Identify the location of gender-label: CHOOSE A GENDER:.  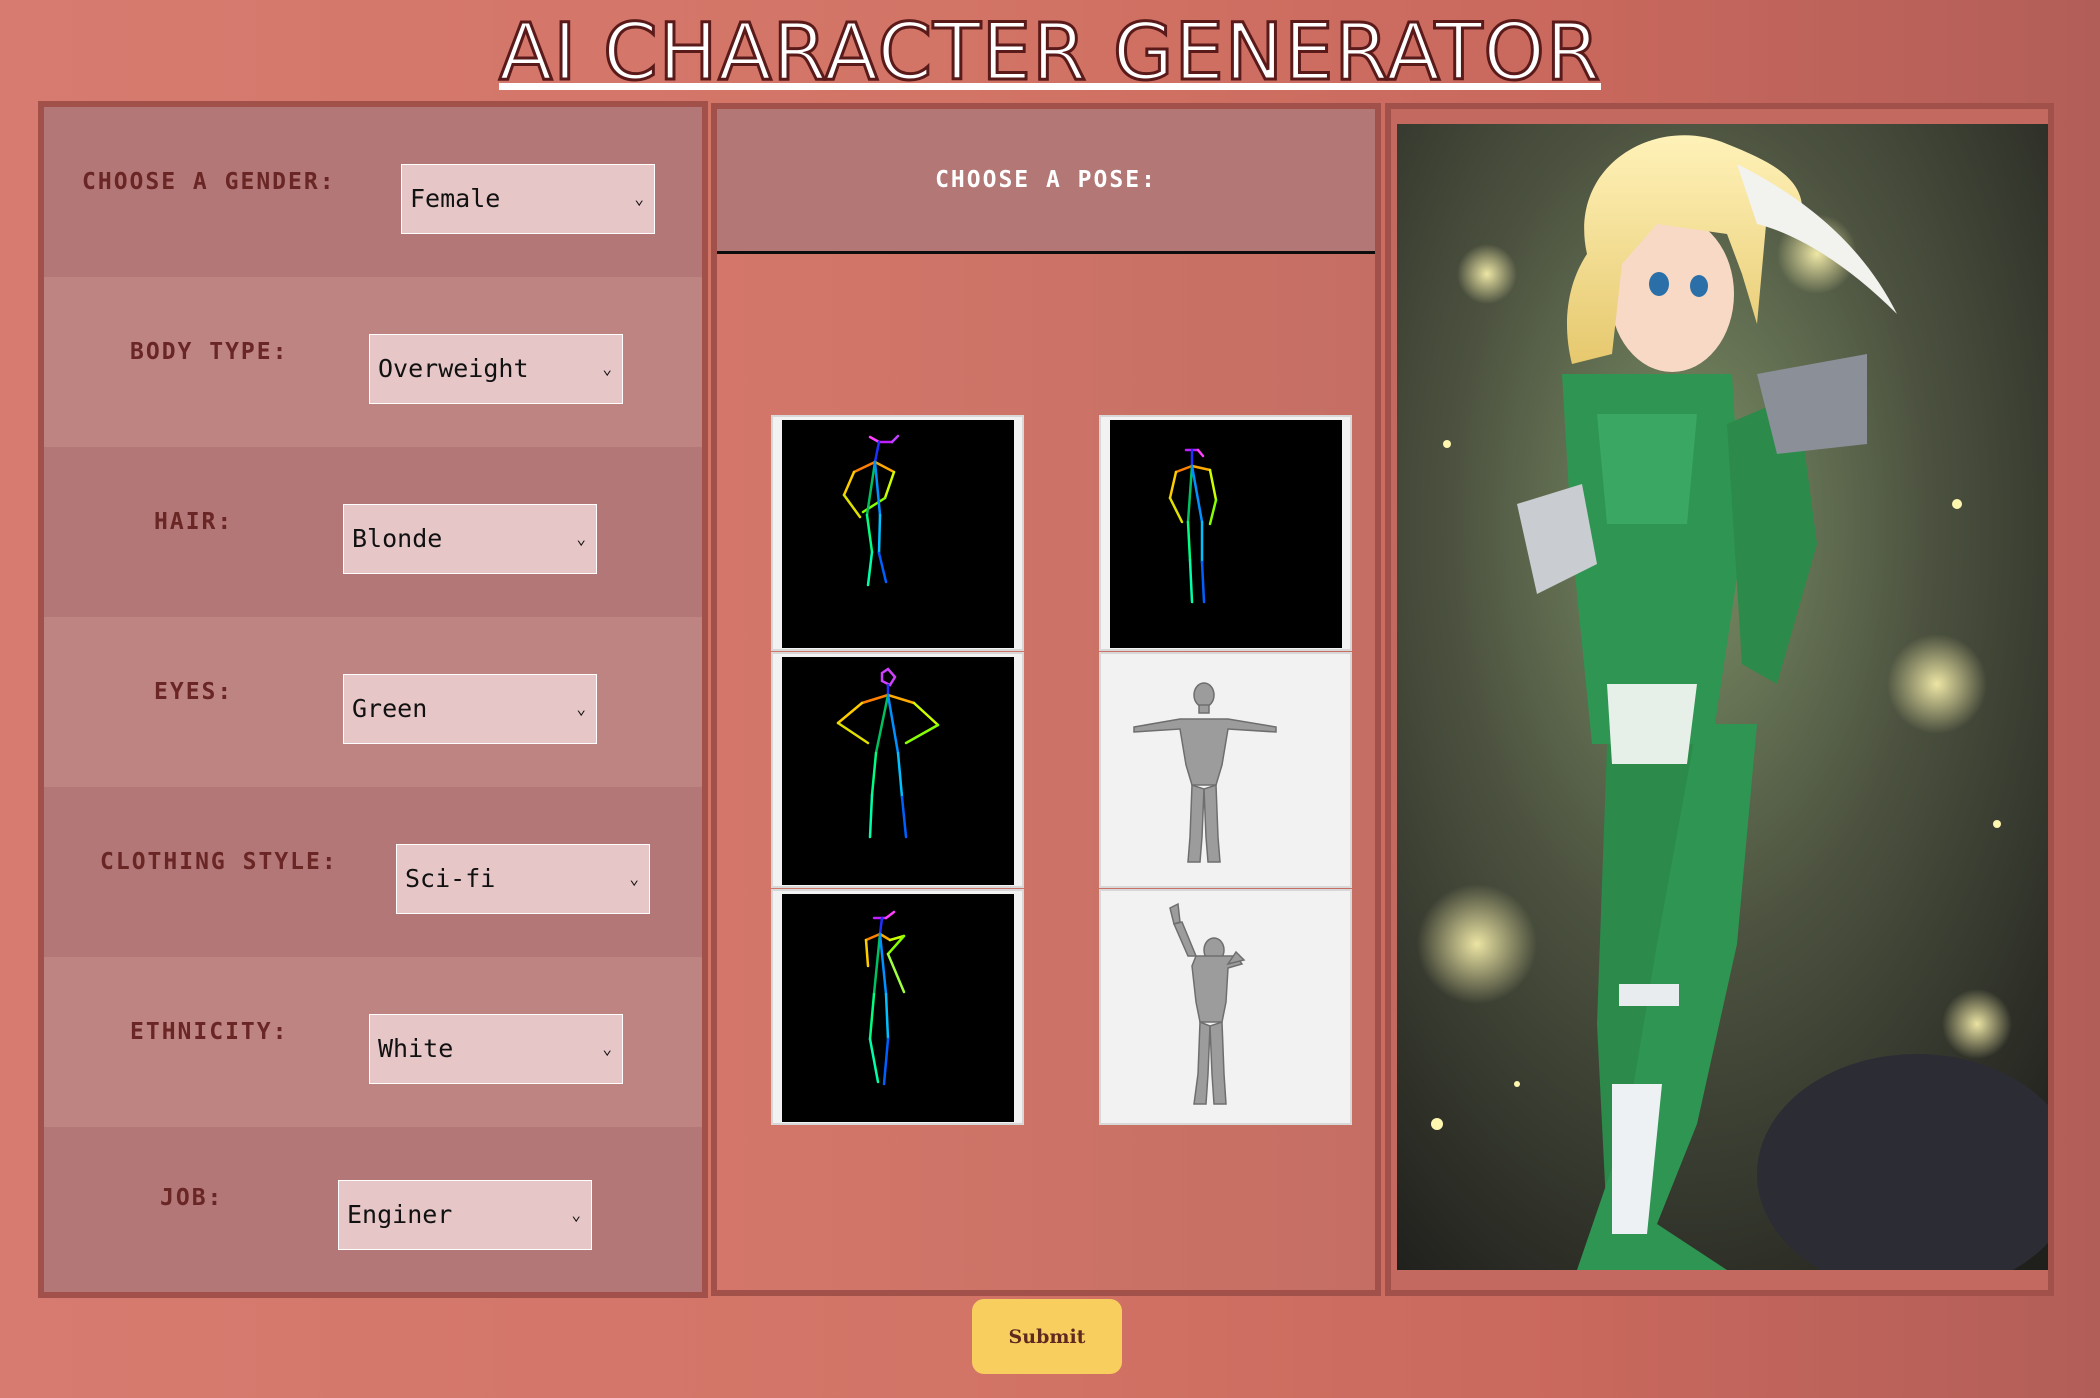
(209, 182).